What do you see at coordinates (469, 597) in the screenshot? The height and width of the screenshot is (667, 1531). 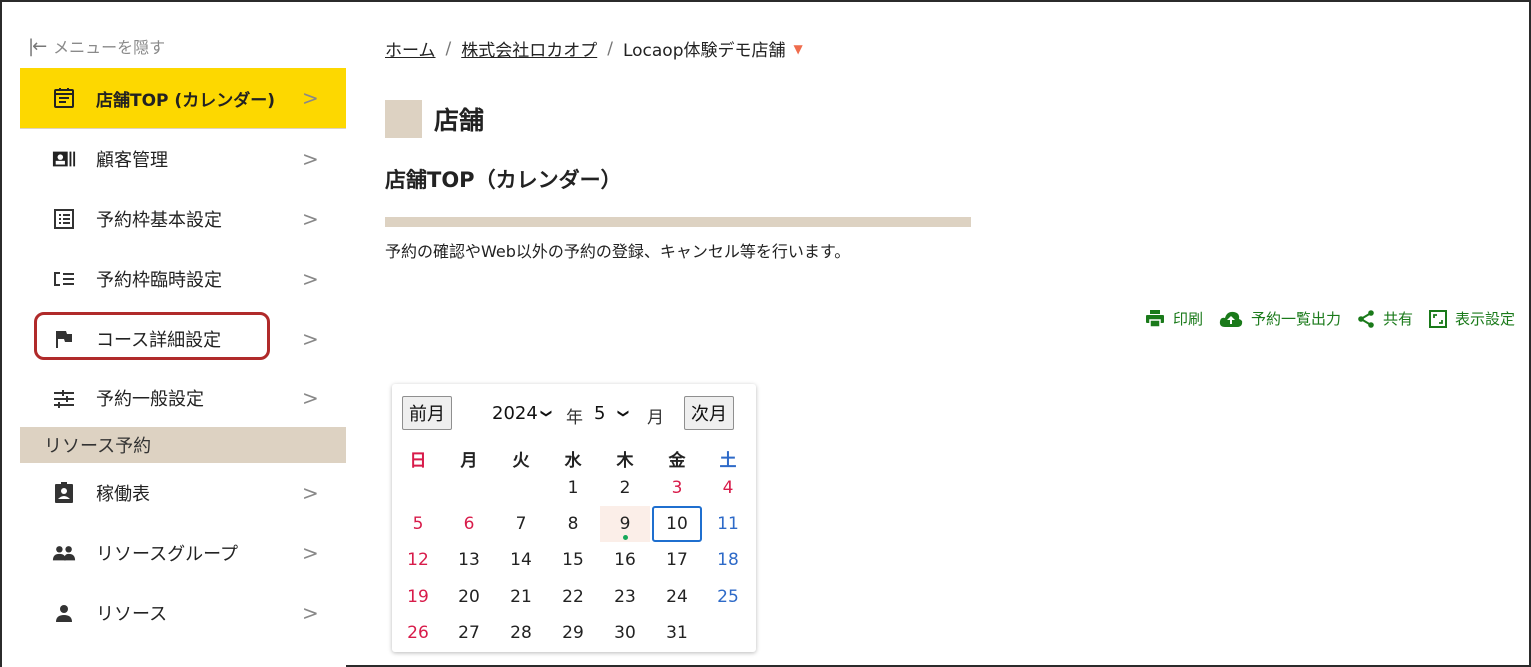 I see `calendar-day: 20` at bounding box center [469, 597].